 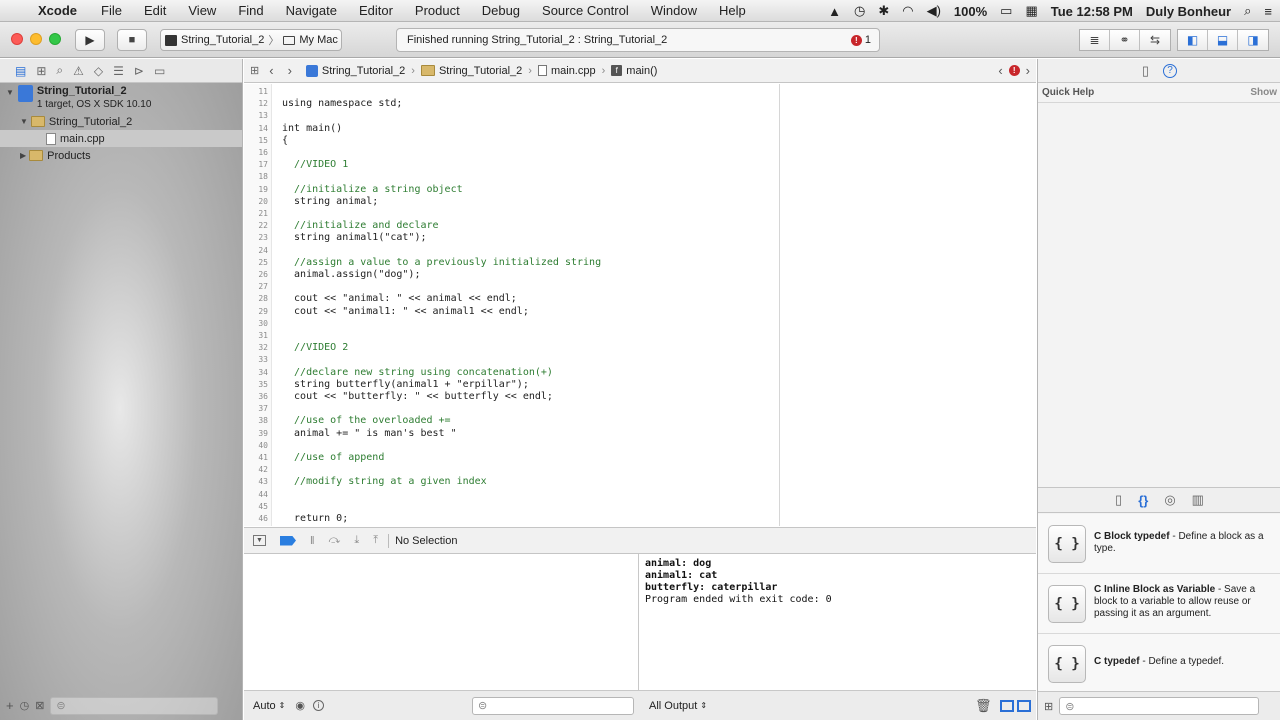 I want to click on step-into-icon: ⤓, so click(x=356, y=540).